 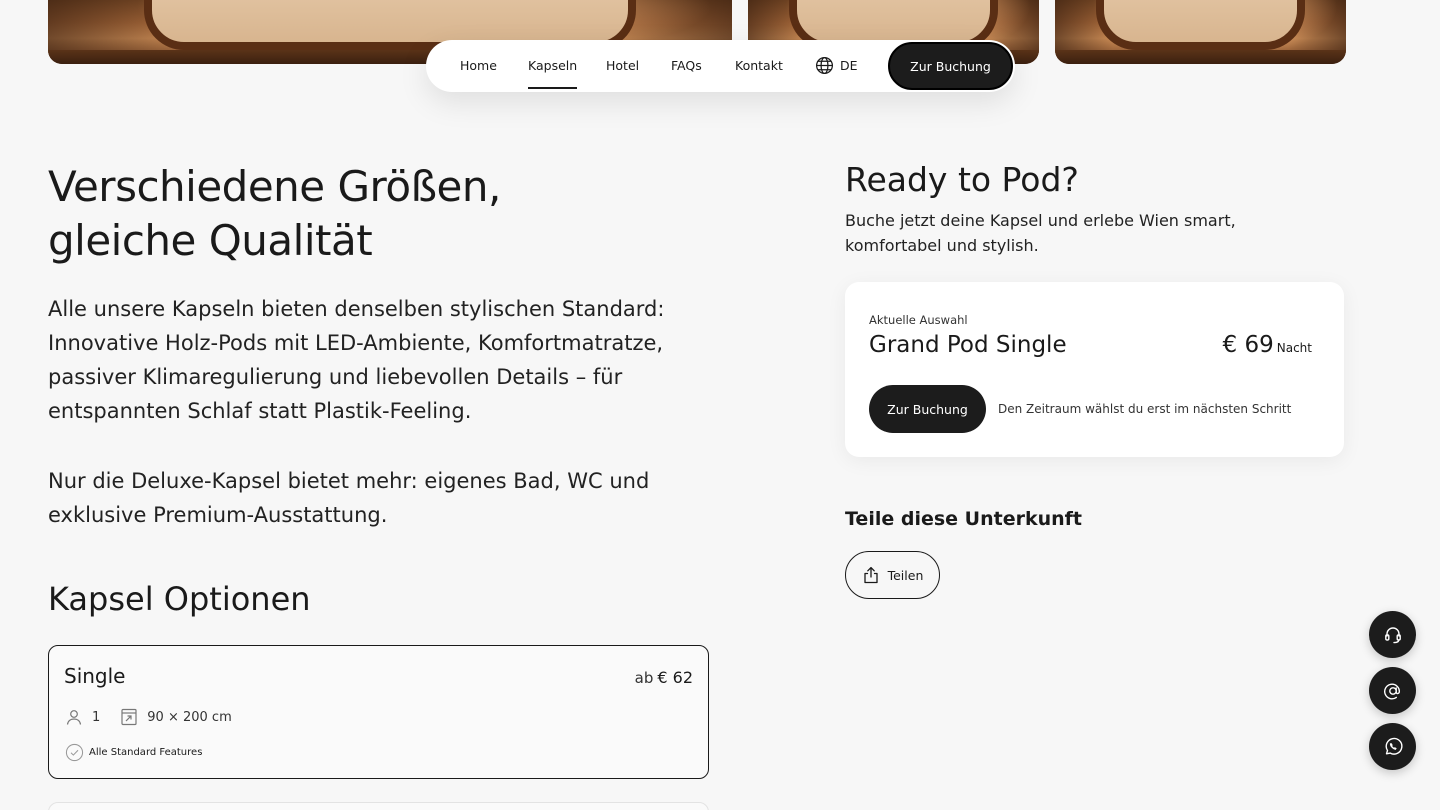 I want to click on check-circle-icon, so click(x=74, y=752).